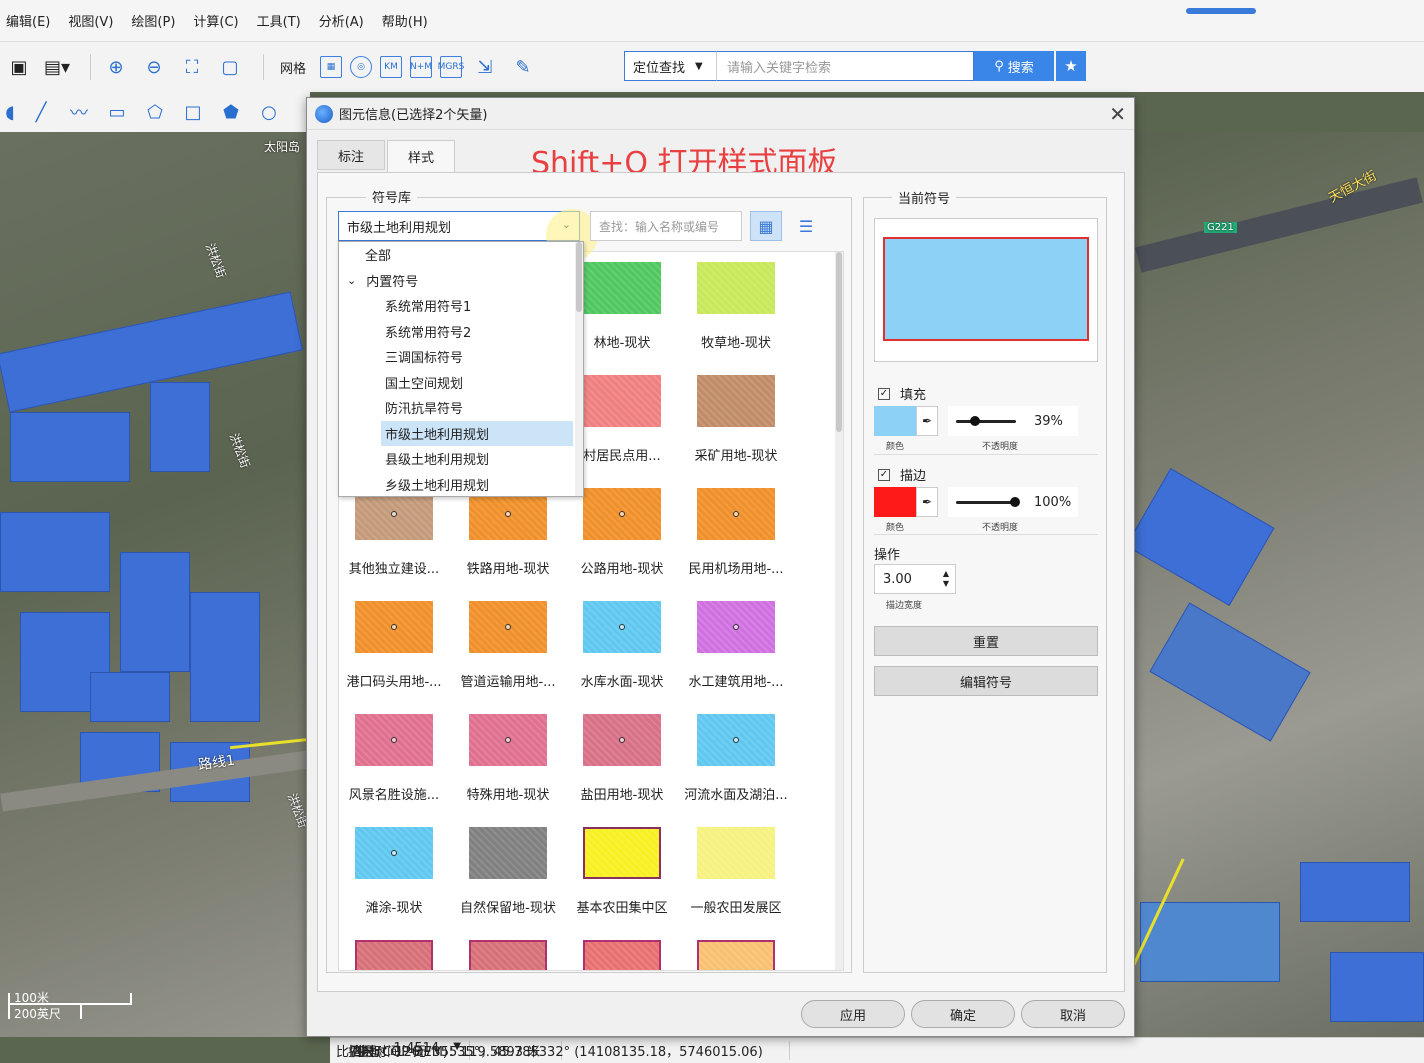  What do you see at coordinates (887, 555) in the screenshot?
I see `operation-label: 操作` at bounding box center [887, 555].